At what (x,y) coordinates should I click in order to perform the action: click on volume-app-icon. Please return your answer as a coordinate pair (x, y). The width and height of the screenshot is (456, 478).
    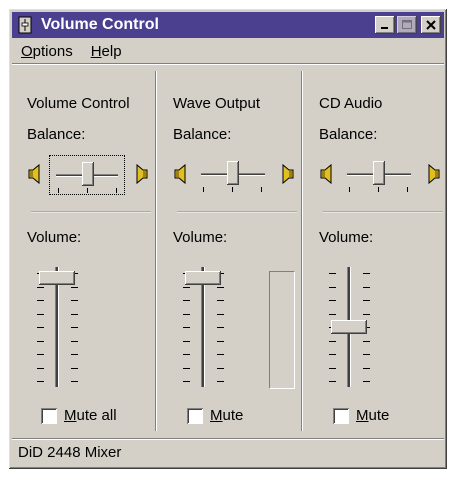
    Looking at the image, I should click on (25, 25).